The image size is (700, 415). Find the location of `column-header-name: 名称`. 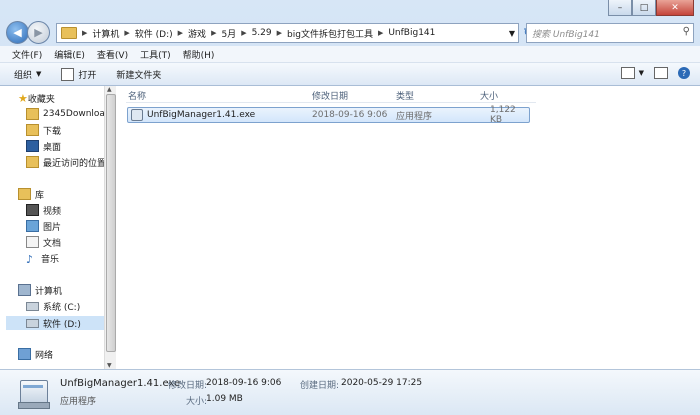

column-header-name: 名称 is located at coordinates (137, 95).